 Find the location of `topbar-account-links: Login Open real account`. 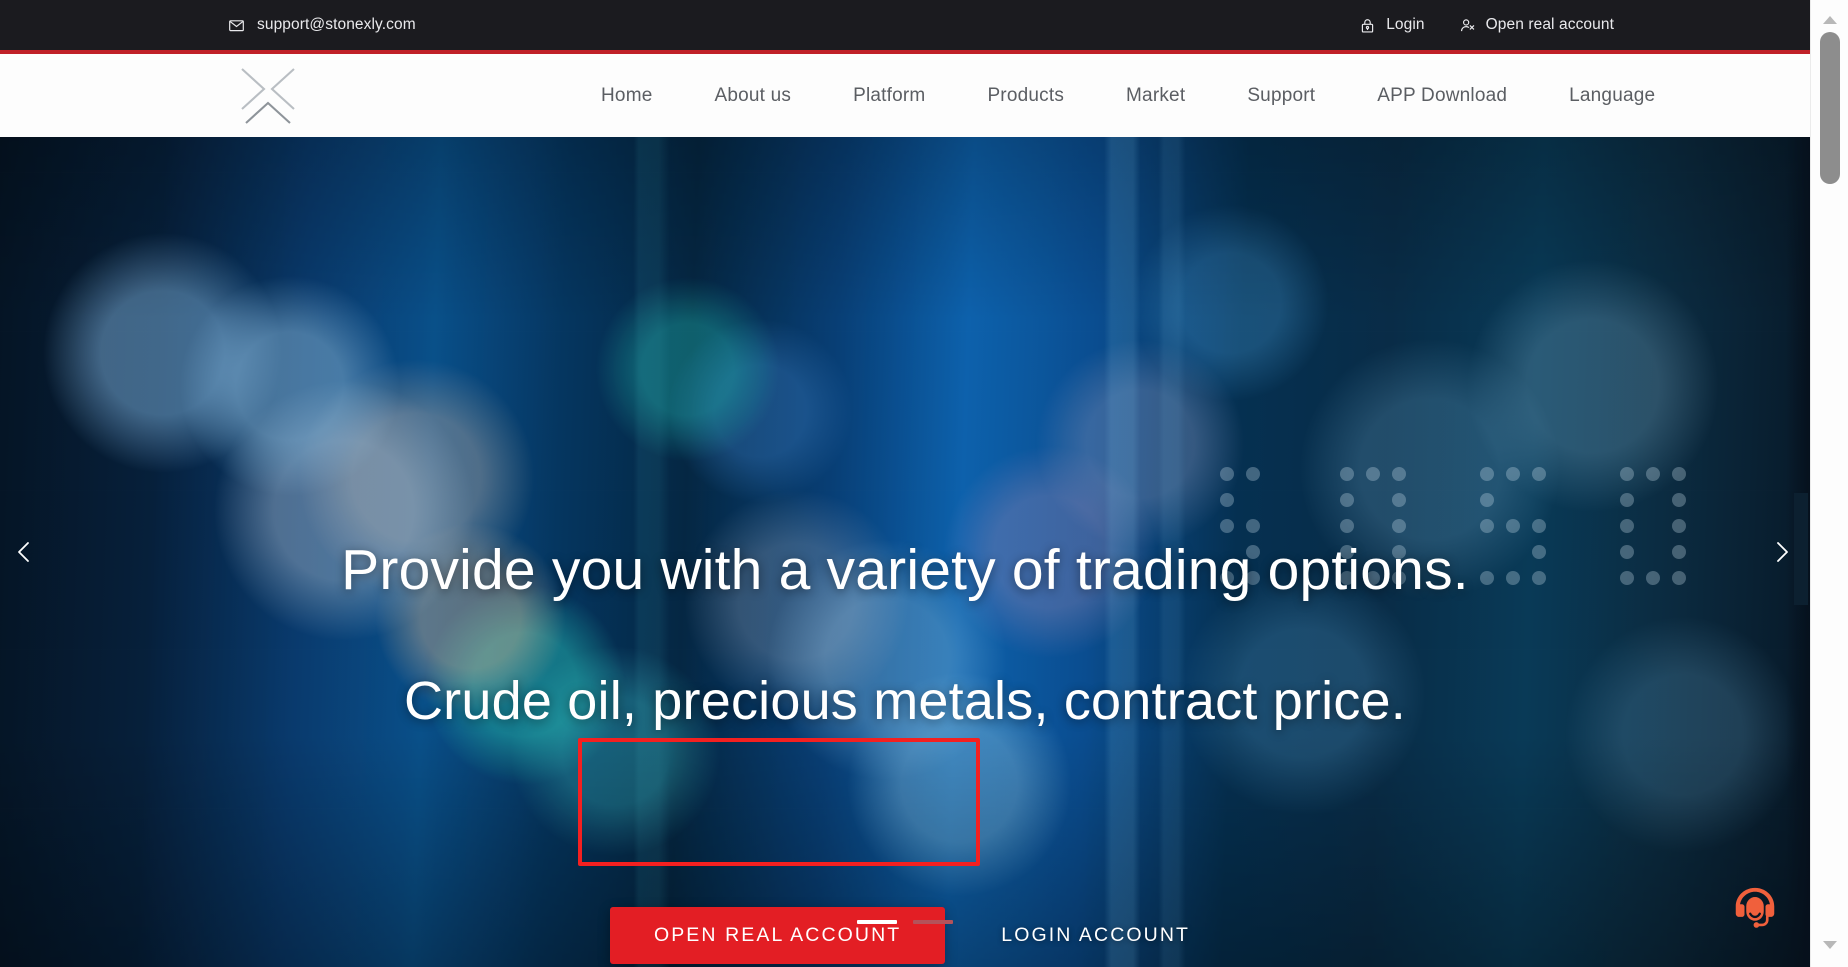

topbar-account-links: Login Open real account is located at coordinates (1486, 25).